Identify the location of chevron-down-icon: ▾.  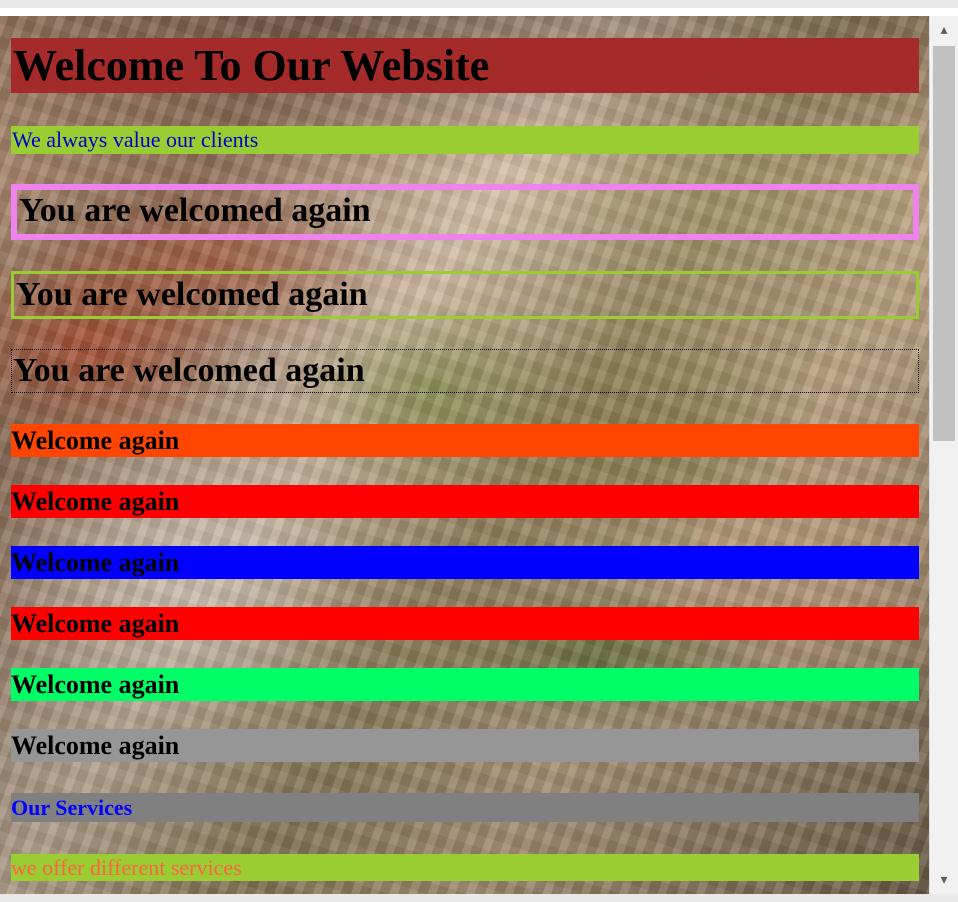
(944, 880).